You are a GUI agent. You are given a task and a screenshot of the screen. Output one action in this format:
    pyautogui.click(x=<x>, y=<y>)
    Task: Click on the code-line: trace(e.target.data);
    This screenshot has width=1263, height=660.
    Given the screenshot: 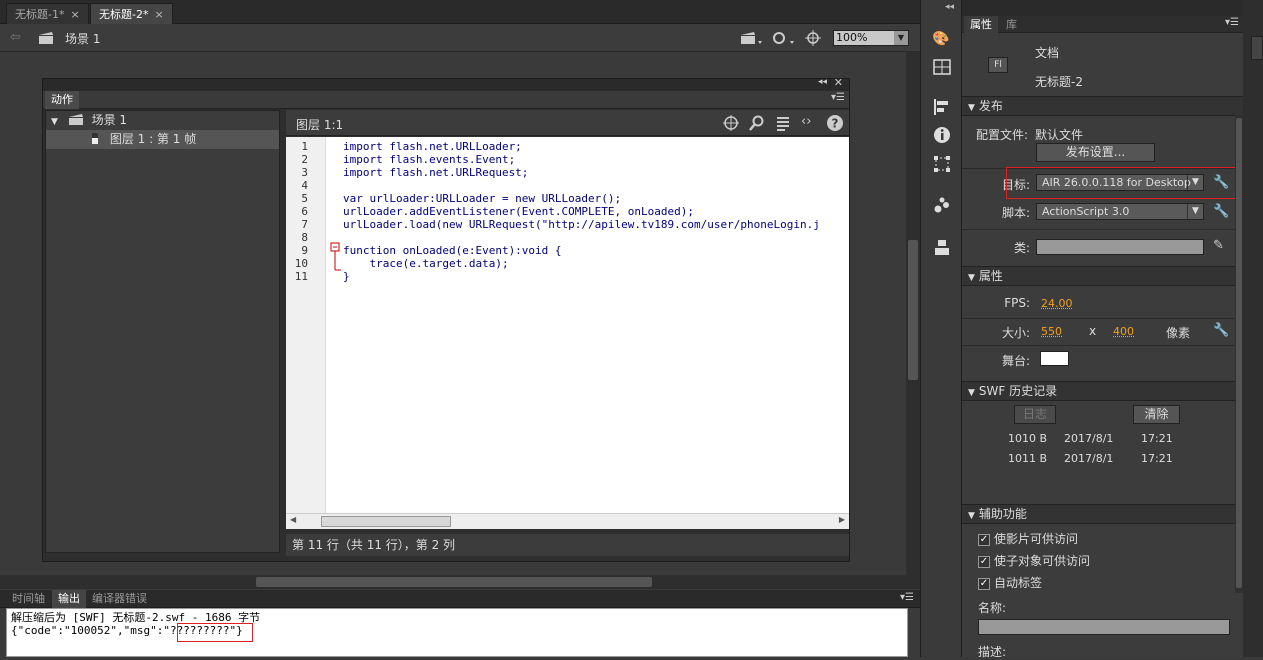 What is the action you would take?
    pyautogui.click(x=426, y=263)
    